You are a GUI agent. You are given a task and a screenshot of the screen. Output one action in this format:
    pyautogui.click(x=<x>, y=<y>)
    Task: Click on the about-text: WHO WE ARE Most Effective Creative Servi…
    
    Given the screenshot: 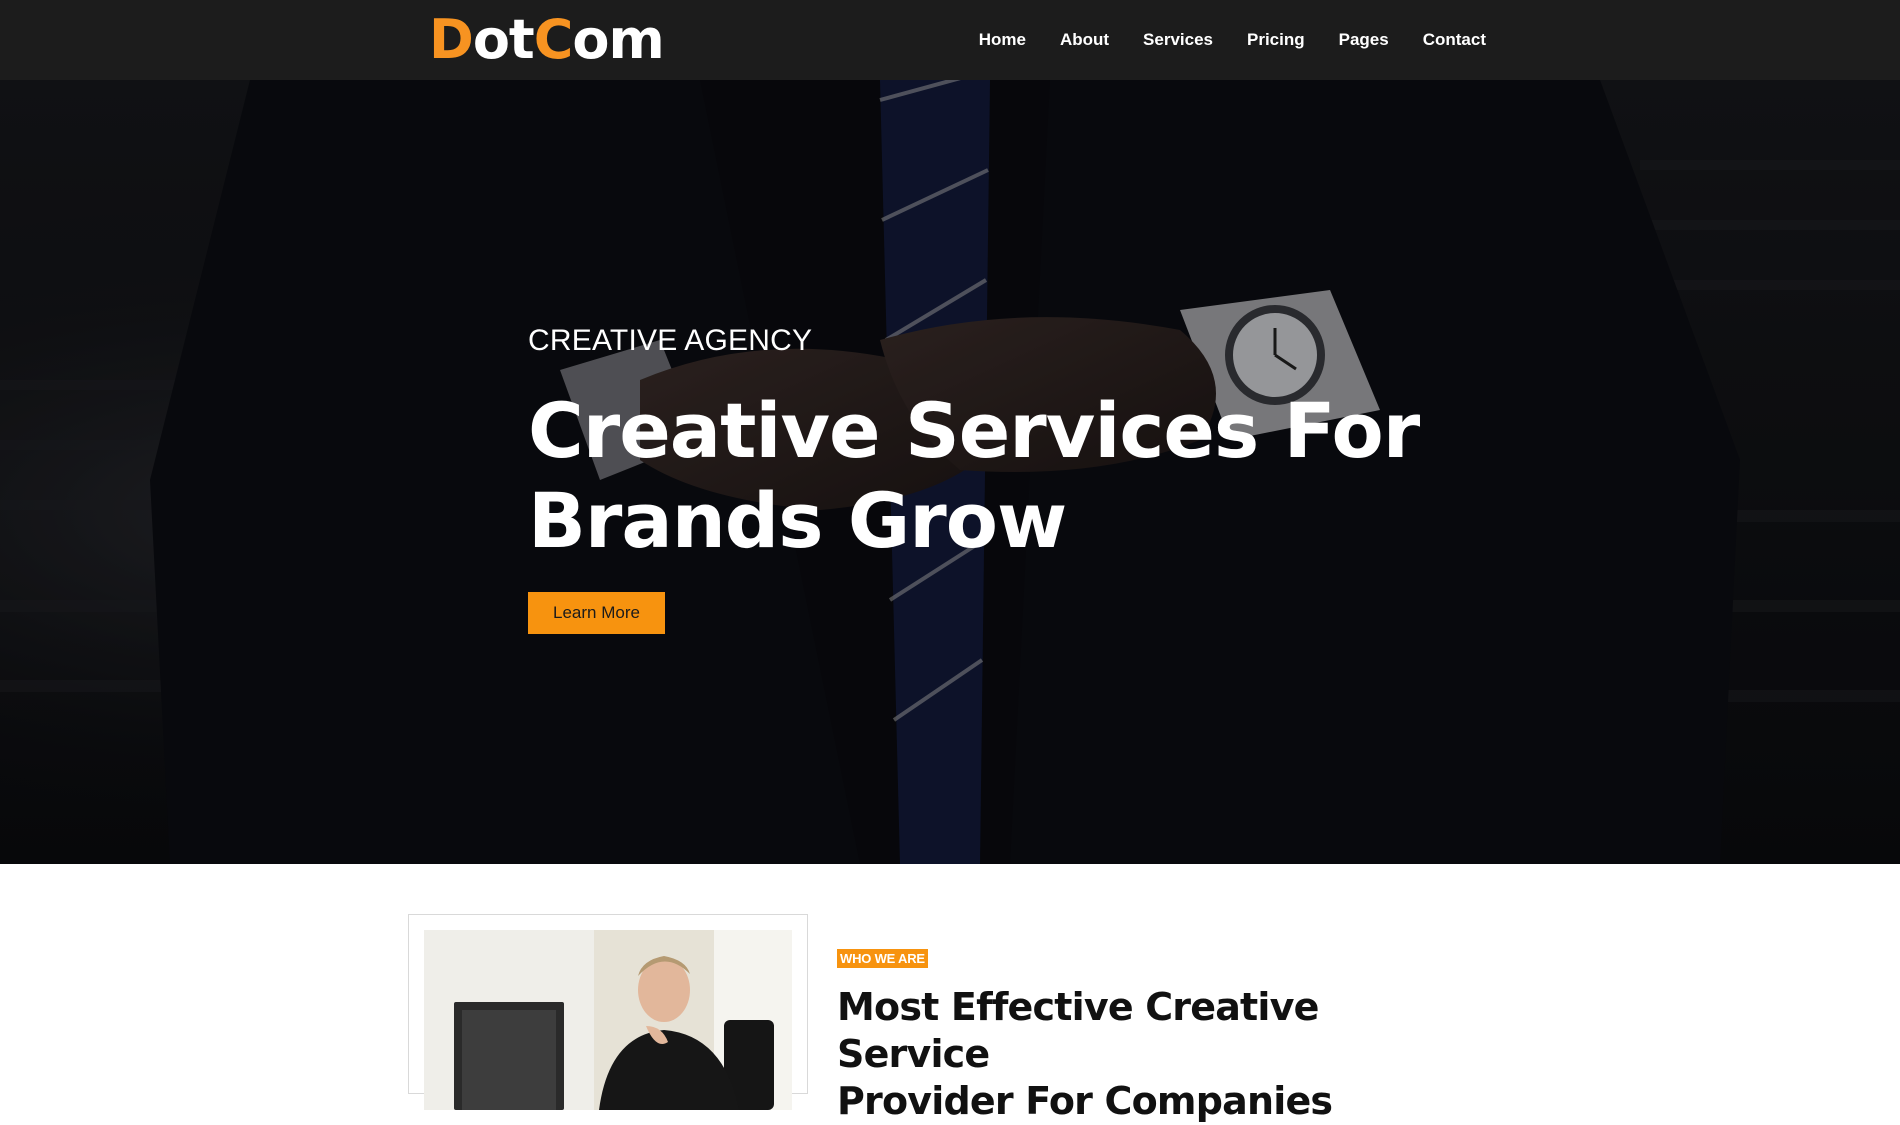 What is the action you would take?
    pyautogui.click(x=1157, y=1037)
    